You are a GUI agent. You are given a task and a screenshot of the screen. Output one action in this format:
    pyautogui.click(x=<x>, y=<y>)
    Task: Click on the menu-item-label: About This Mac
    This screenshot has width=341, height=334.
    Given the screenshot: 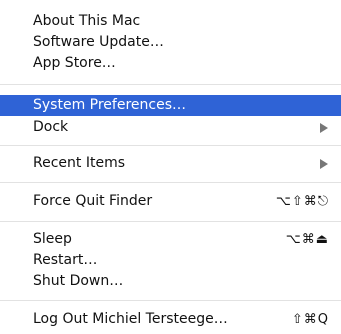 What is the action you would take?
    pyautogui.click(x=87, y=21)
    